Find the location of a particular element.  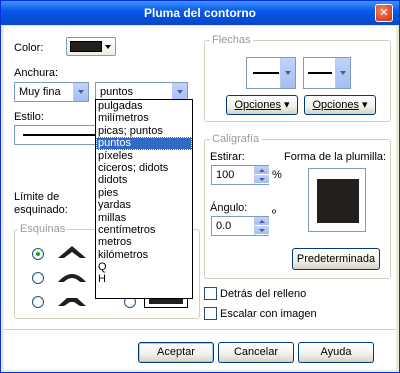

stretch-label: Estirar: is located at coordinates (227, 157).